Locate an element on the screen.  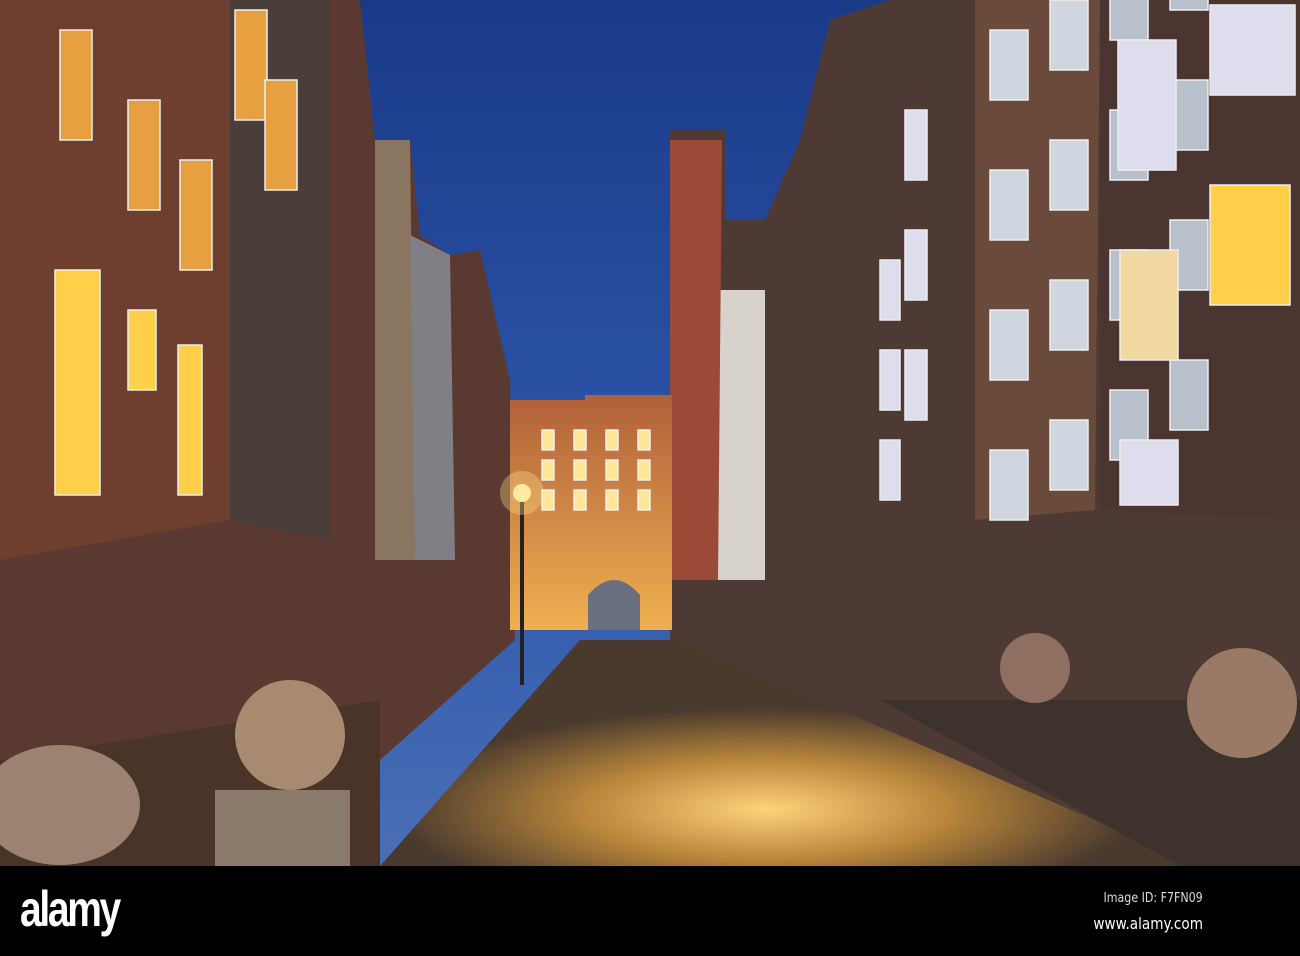
gate-arch is located at coordinates (614, 605).